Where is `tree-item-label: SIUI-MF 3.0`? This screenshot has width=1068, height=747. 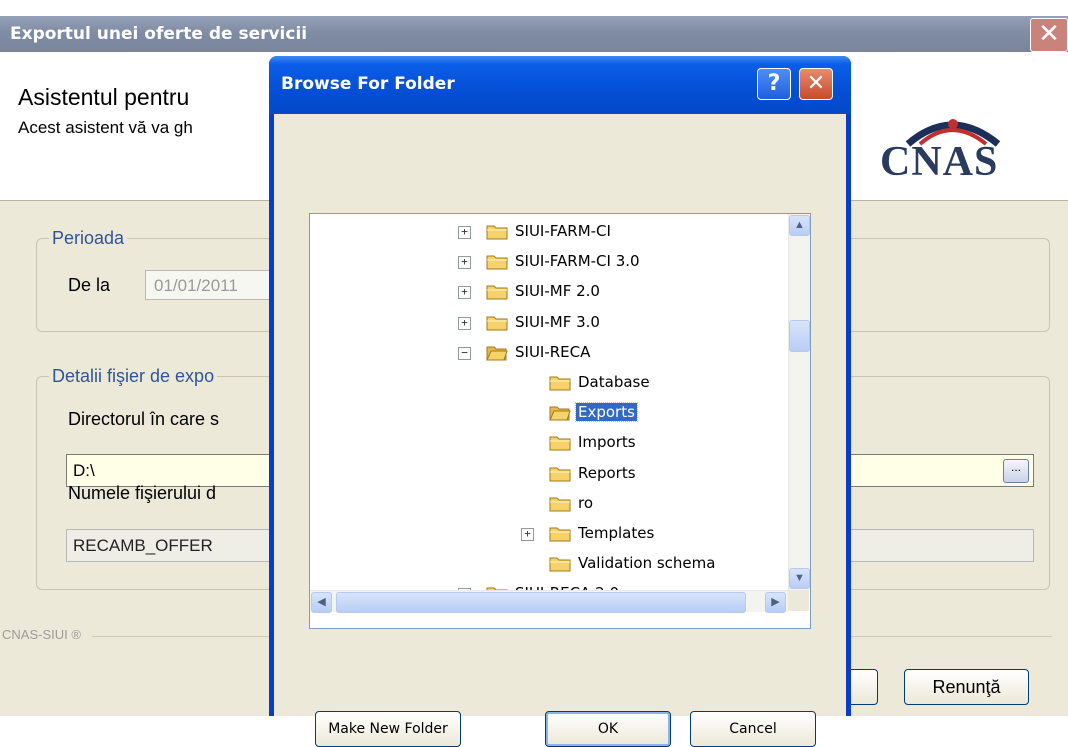
tree-item-label: SIUI-MF 3.0 is located at coordinates (557, 321).